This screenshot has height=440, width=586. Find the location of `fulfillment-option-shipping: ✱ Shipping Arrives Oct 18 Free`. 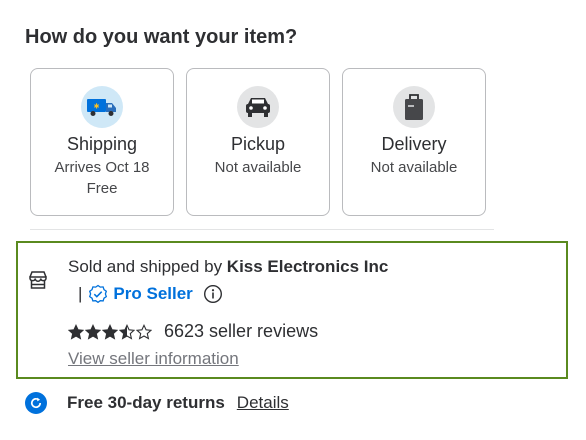

fulfillment-option-shipping: ✱ Shipping Arrives Oct 18 Free is located at coordinates (102, 142).